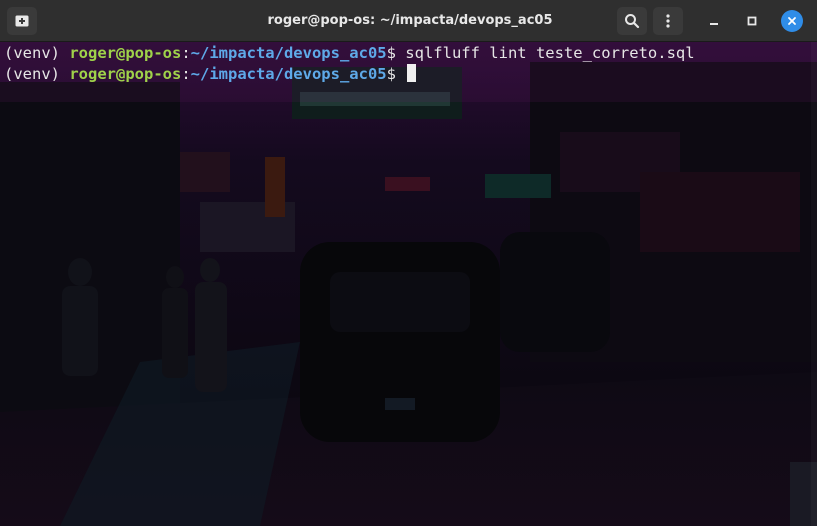 Image resolution: width=817 pixels, height=526 pixels. I want to click on header-bar: roger@pop-os: ~/impacta/devops_ac05, so click(408, 21).